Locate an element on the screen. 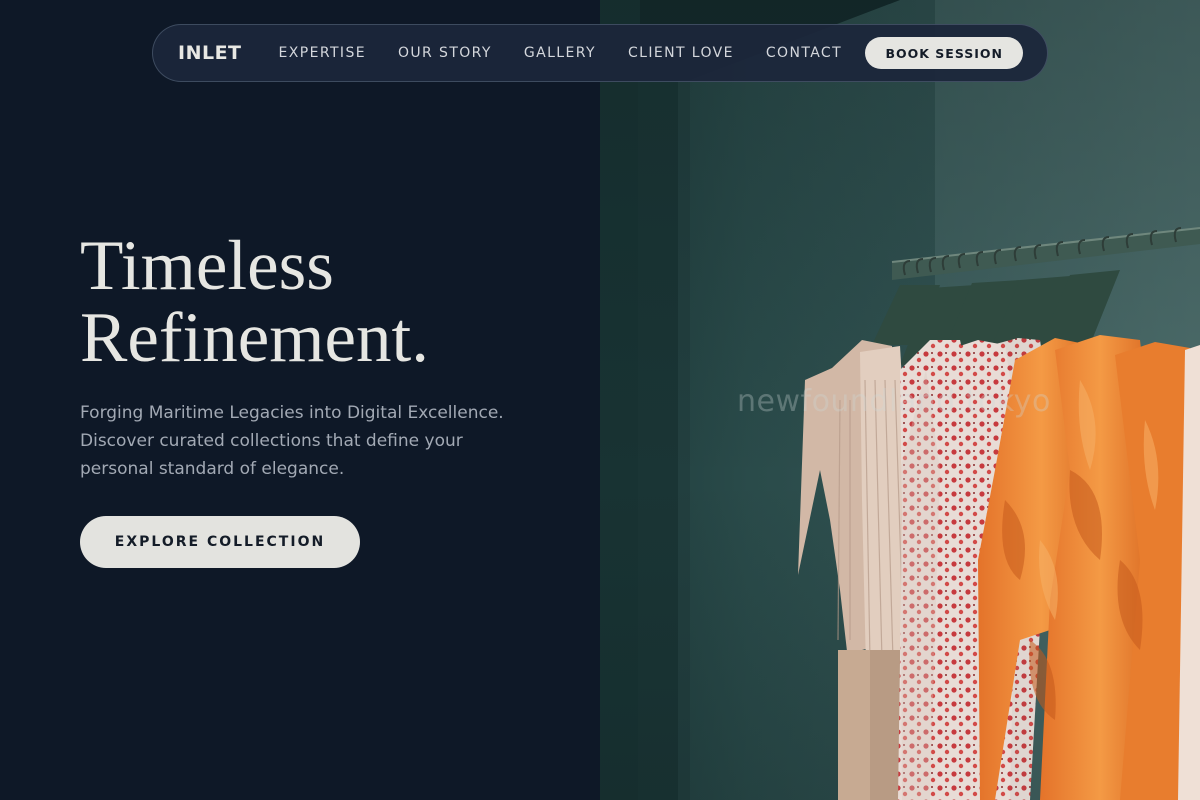 Image resolution: width=1200 pixels, height=800 pixels. nav-link-contact: CONTACT is located at coordinates (804, 53).